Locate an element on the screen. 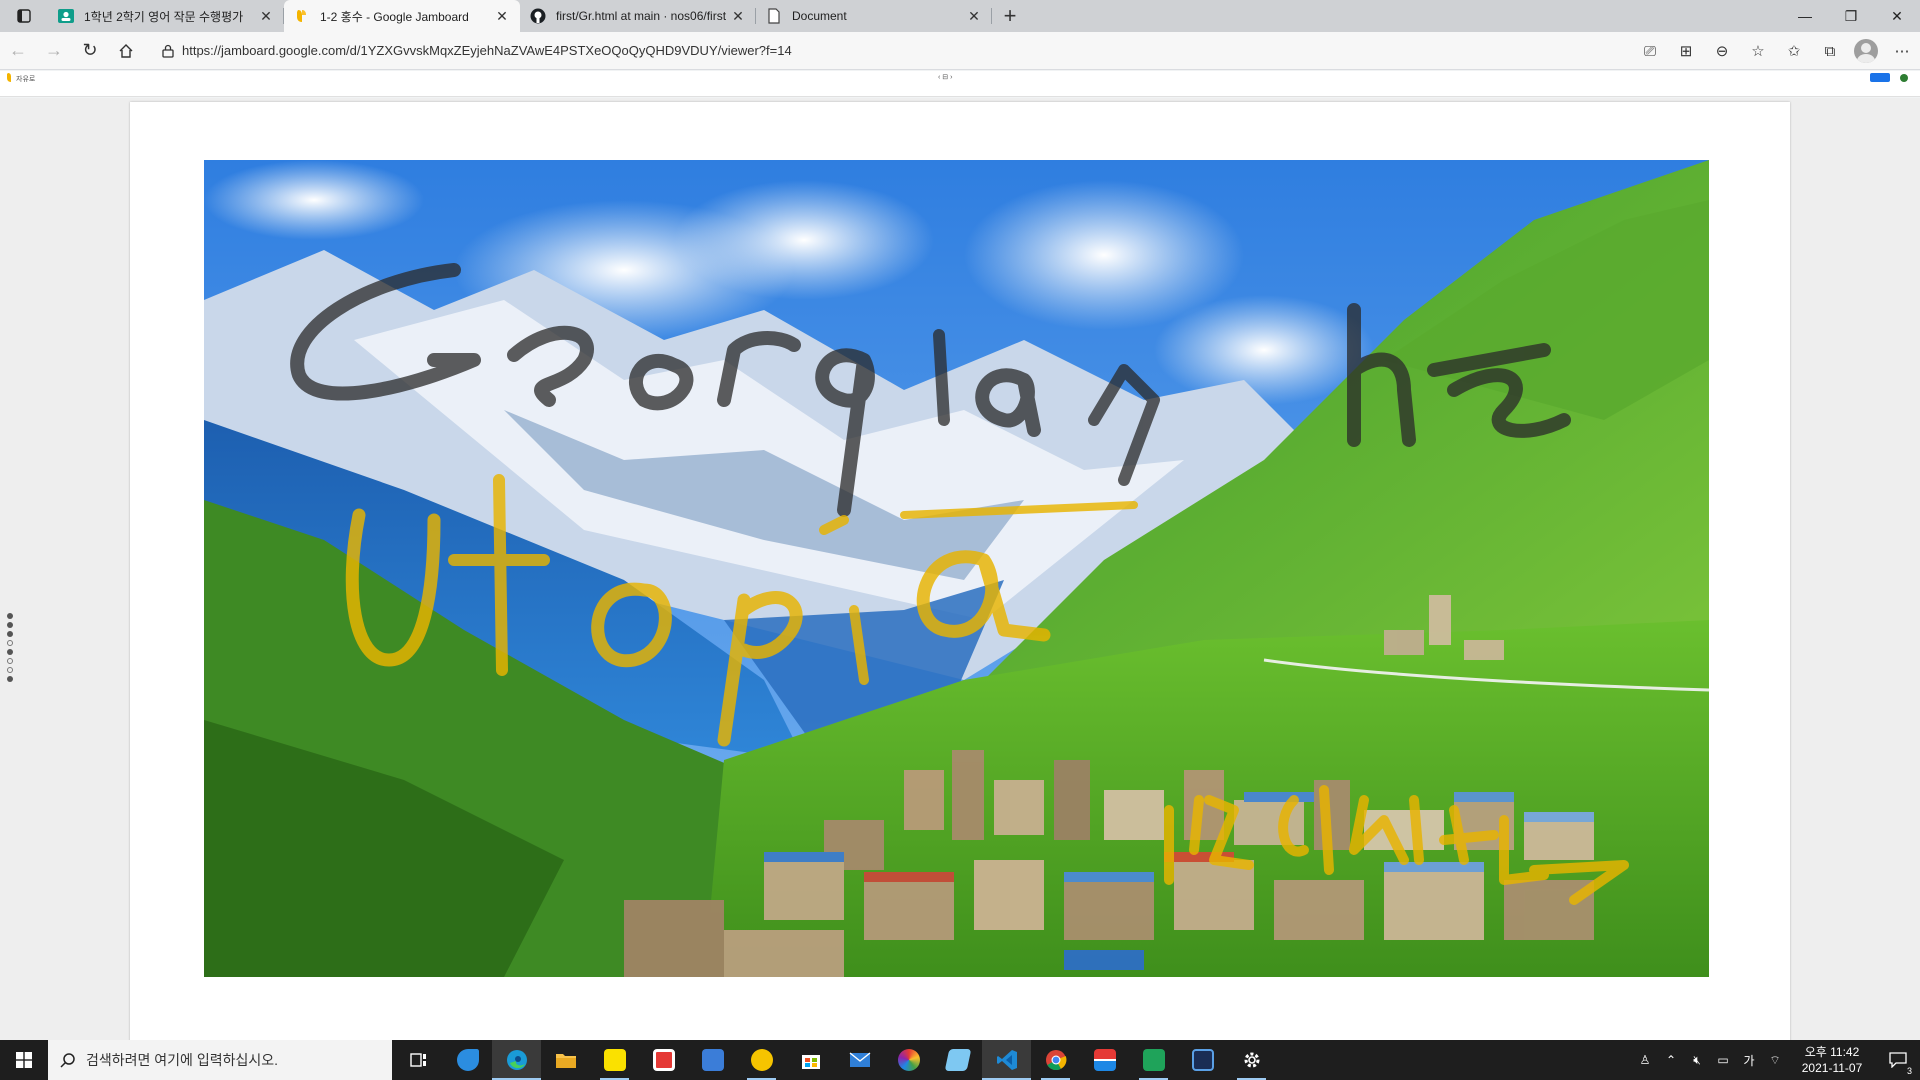 The height and width of the screenshot is (1080, 1920). kakaotalk-button is located at coordinates (614, 1060).